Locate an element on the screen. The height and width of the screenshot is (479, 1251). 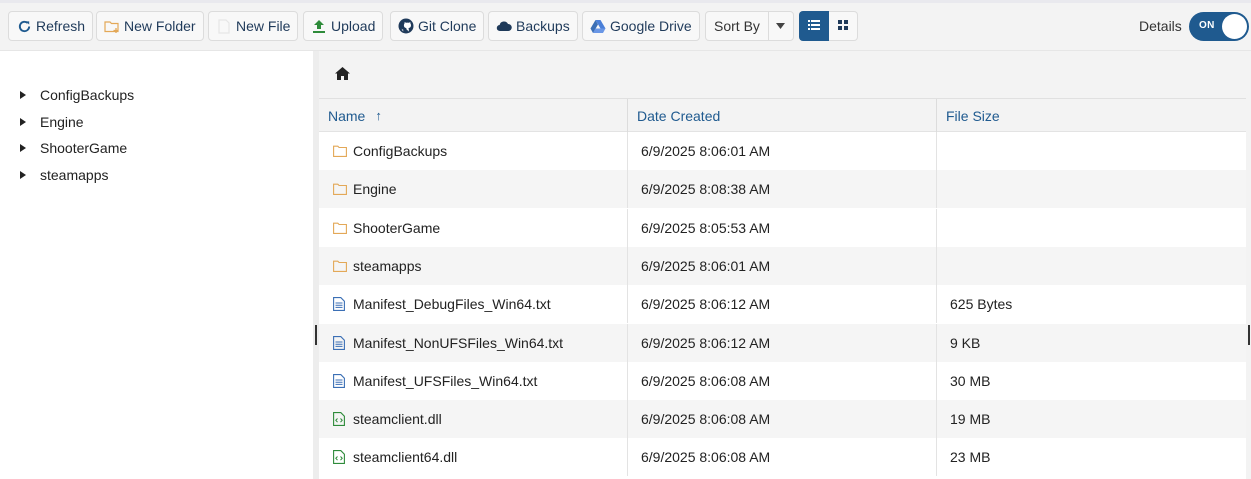
grid-header: Name ↑ Date Created File Size is located at coordinates (782, 115).